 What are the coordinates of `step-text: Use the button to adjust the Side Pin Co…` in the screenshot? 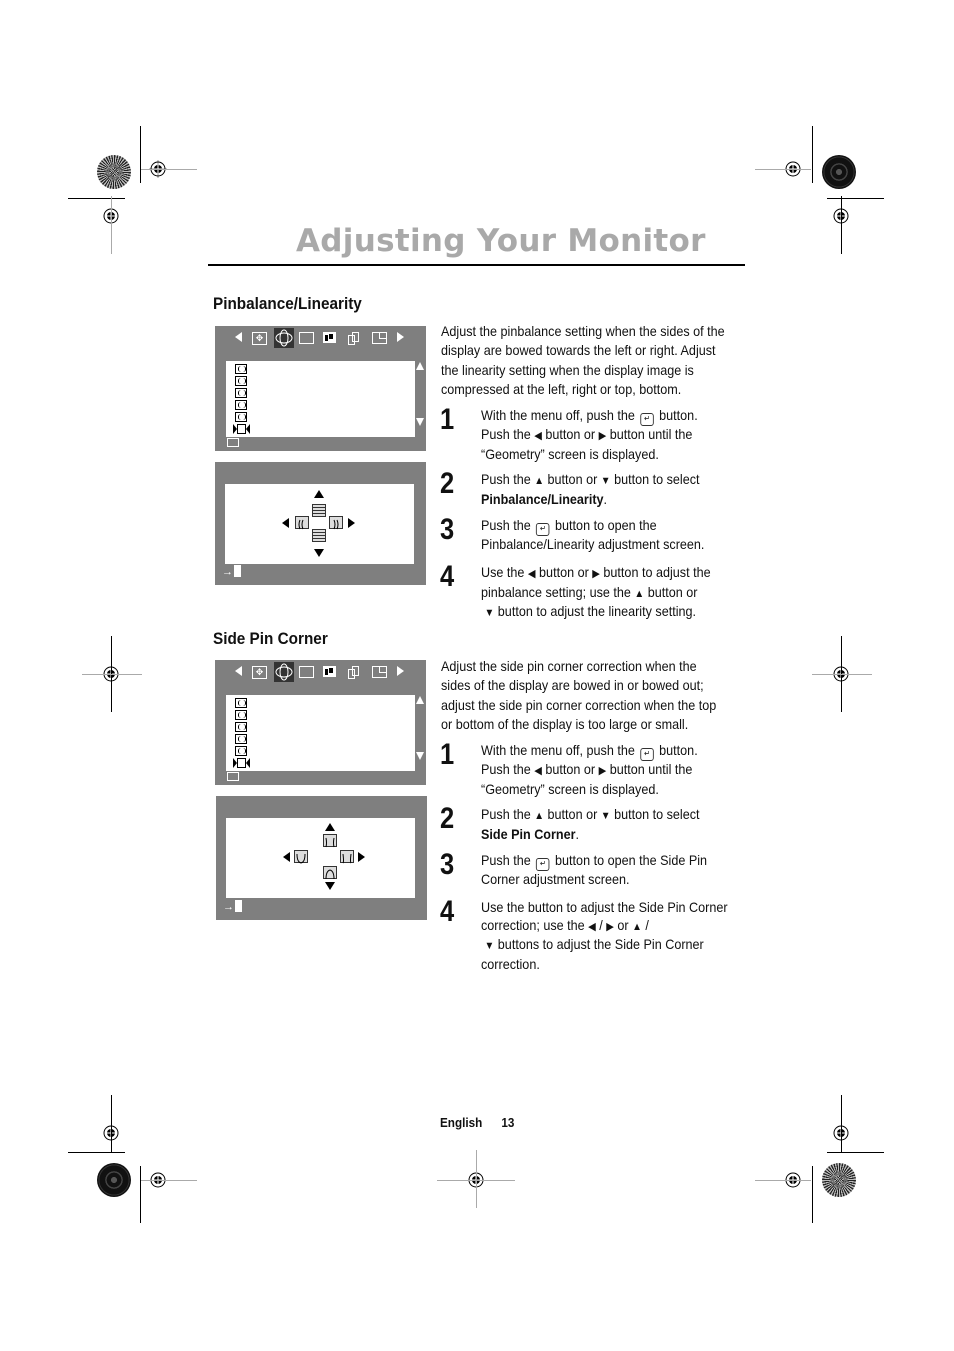 It's located at (604, 935).